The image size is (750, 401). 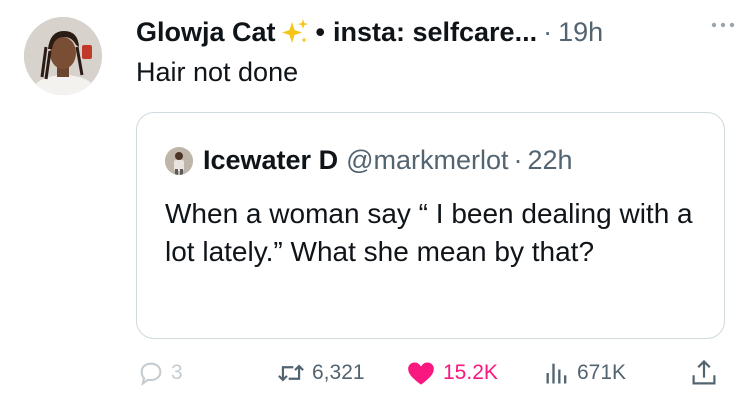 I want to click on avatar-photo, so click(x=63, y=56).